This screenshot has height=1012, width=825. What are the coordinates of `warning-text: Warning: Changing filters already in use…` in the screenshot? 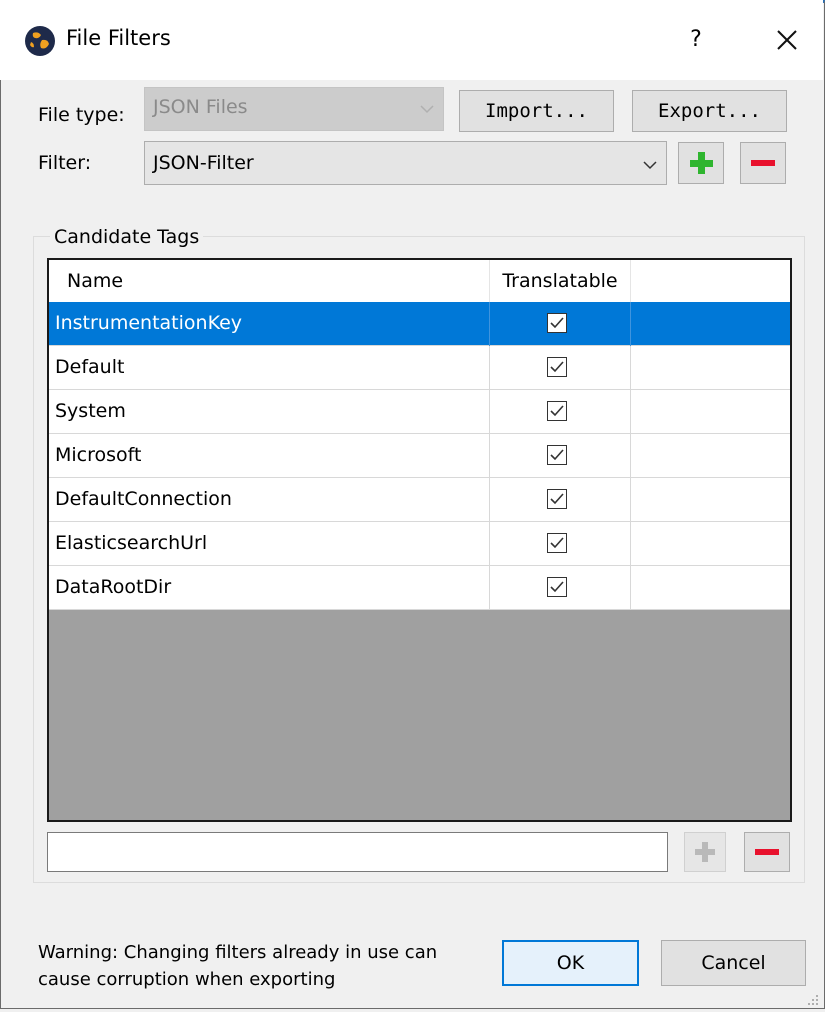 It's located at (238, 966).